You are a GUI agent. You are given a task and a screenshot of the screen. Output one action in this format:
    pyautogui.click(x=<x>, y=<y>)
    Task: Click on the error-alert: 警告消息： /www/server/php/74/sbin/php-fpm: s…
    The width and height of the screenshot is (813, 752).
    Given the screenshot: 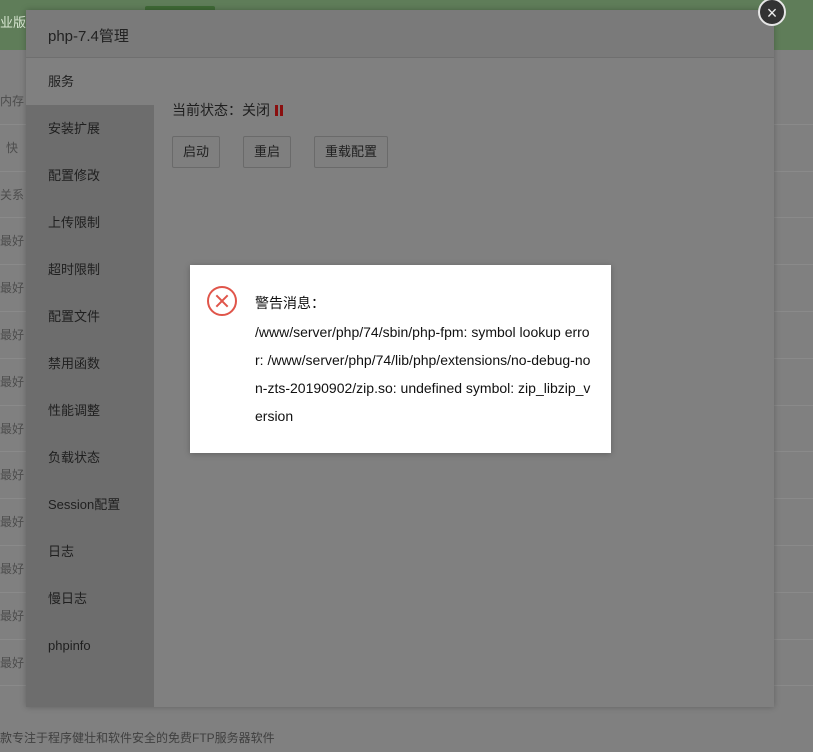 What is the action you would take?
    pyautogui.click(x=400, y=359)
    